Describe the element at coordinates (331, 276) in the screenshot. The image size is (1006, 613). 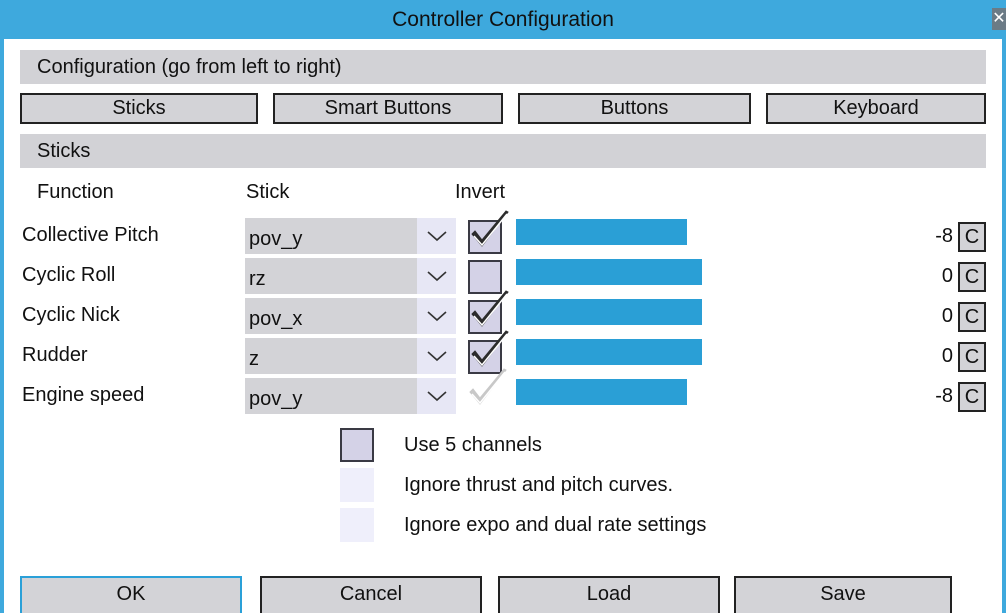
I see `stick-select: rz` at that location.